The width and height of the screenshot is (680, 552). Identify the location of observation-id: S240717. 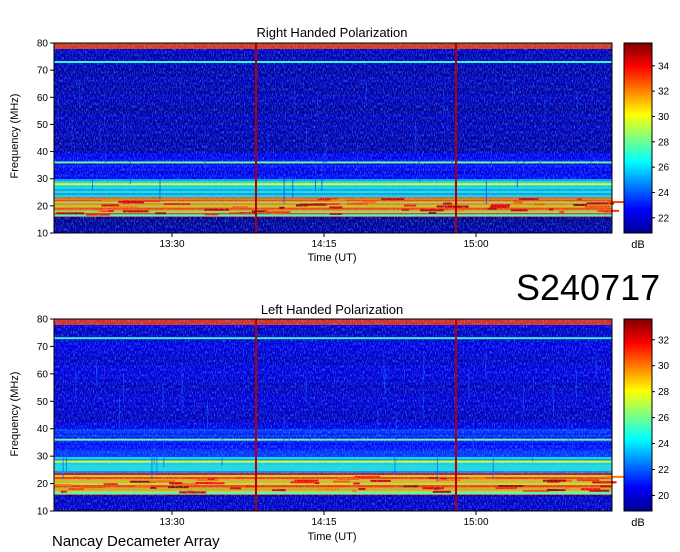
(588, 287).